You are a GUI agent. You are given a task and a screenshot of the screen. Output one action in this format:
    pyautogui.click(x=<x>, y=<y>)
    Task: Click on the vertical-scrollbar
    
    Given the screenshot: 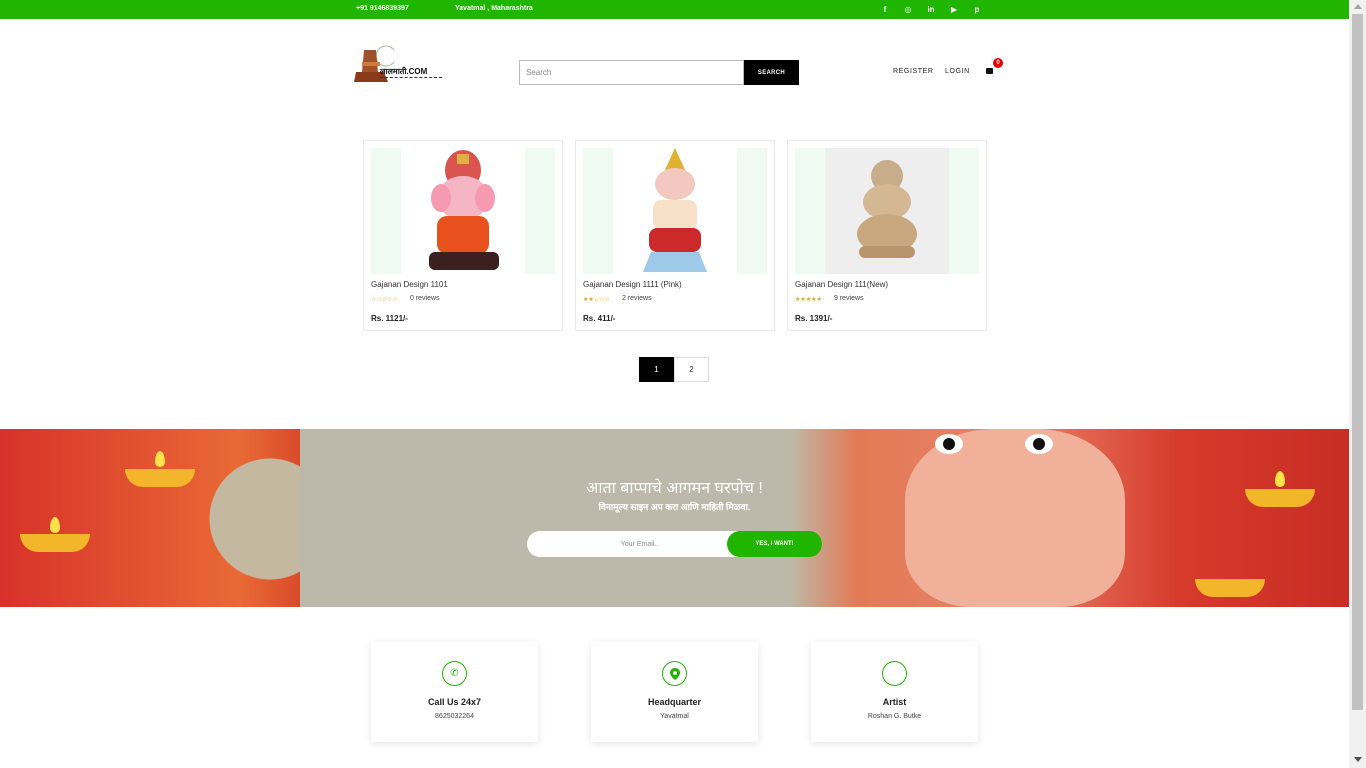 What is the action you would take?
    pyautogui.click(x=1357, y=384)
    